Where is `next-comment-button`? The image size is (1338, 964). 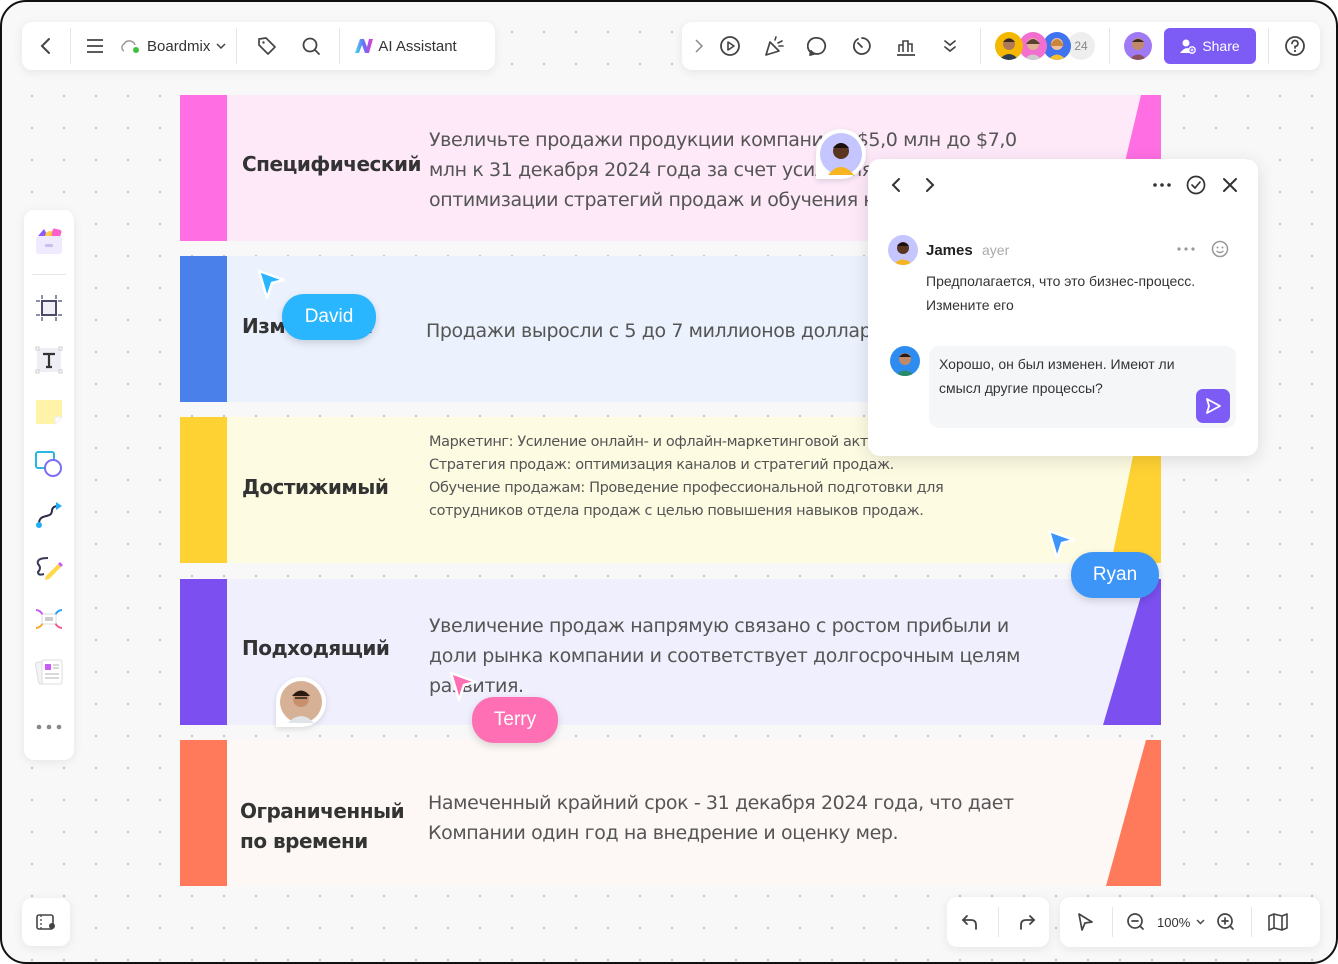
next-comment-button is located at coordinates (930, 185).